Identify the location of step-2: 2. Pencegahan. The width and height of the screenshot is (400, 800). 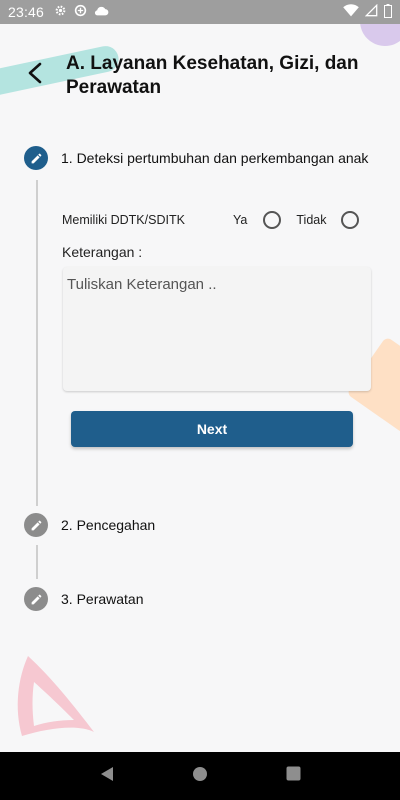
(89, 525).